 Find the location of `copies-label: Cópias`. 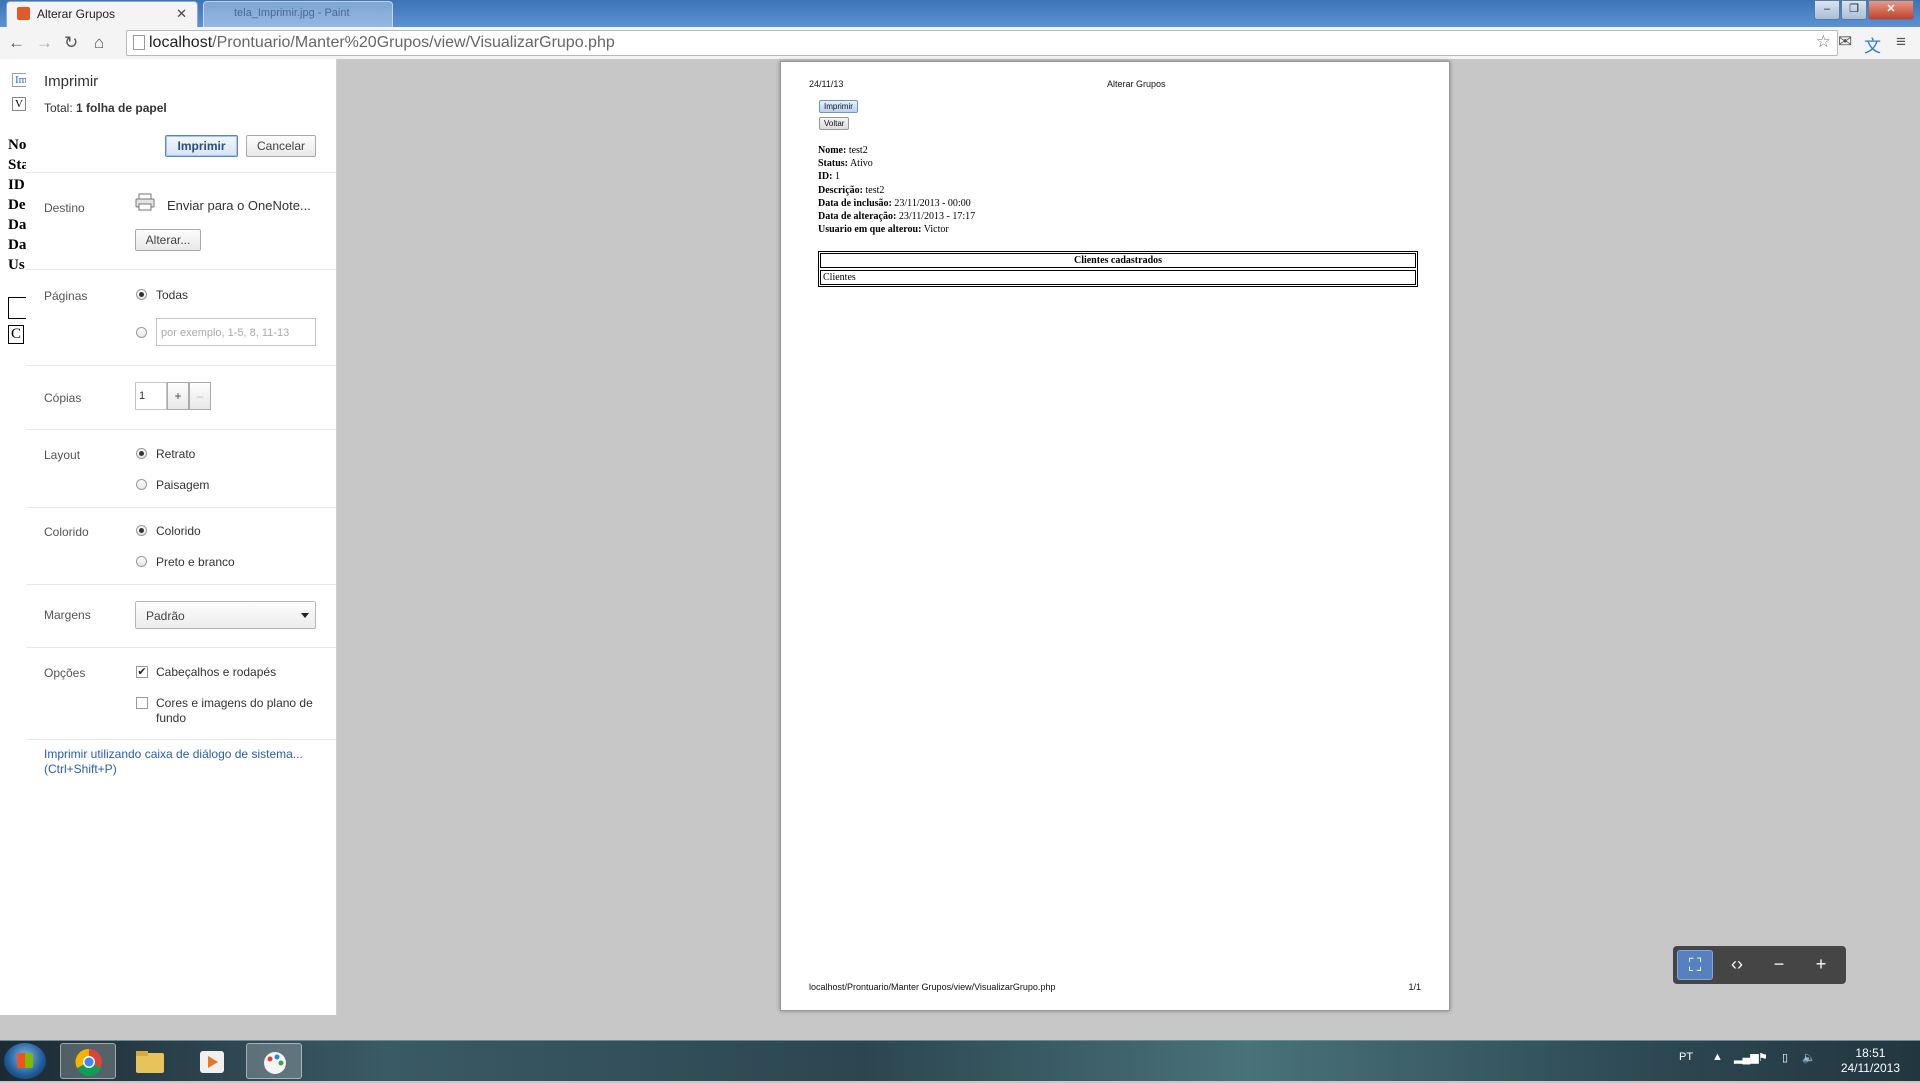

copies-label: Cópias is located at coordinates (63, 398).